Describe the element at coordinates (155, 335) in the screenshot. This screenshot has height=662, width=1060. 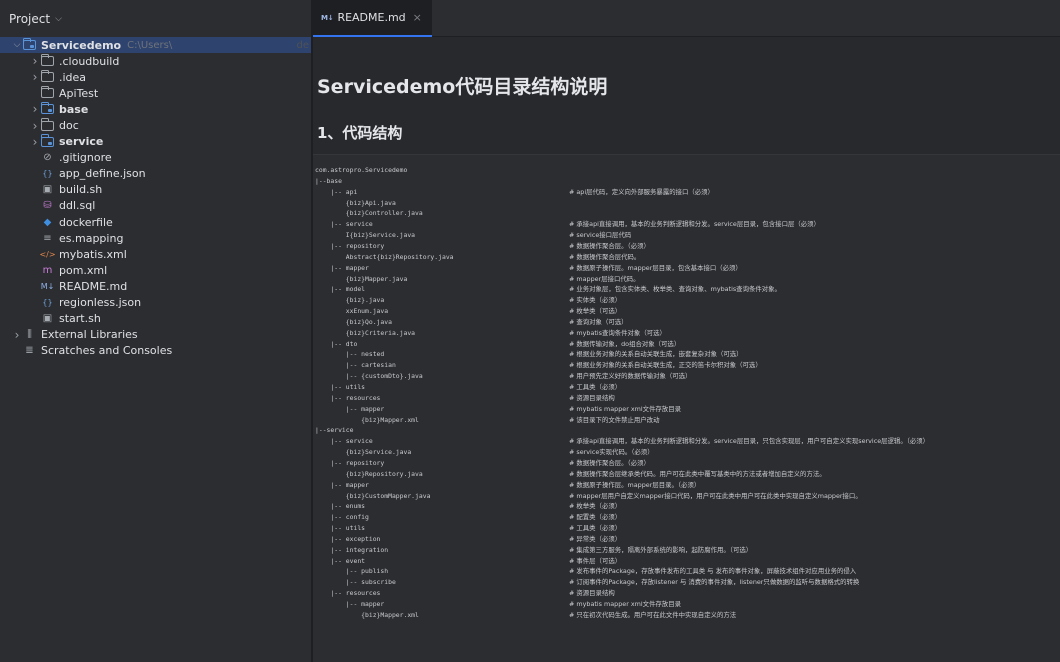
I see `tree-item-external-libraries: › ⫼ External Libraries` at that location.